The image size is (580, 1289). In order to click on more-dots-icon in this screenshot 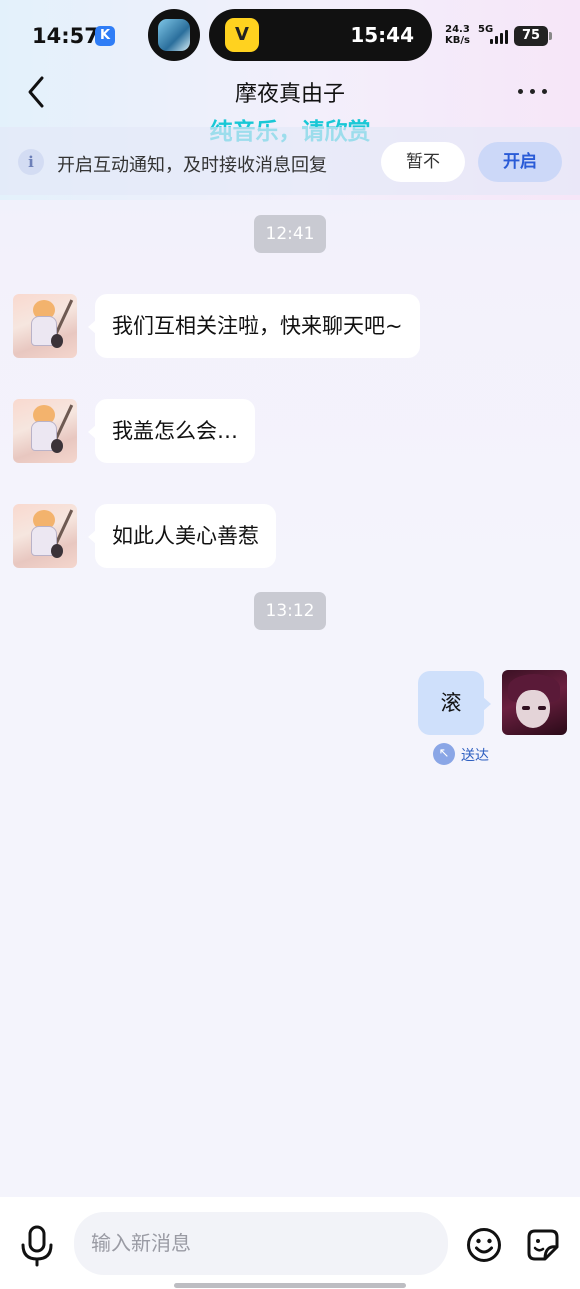, I will do `click(520, 91)`.